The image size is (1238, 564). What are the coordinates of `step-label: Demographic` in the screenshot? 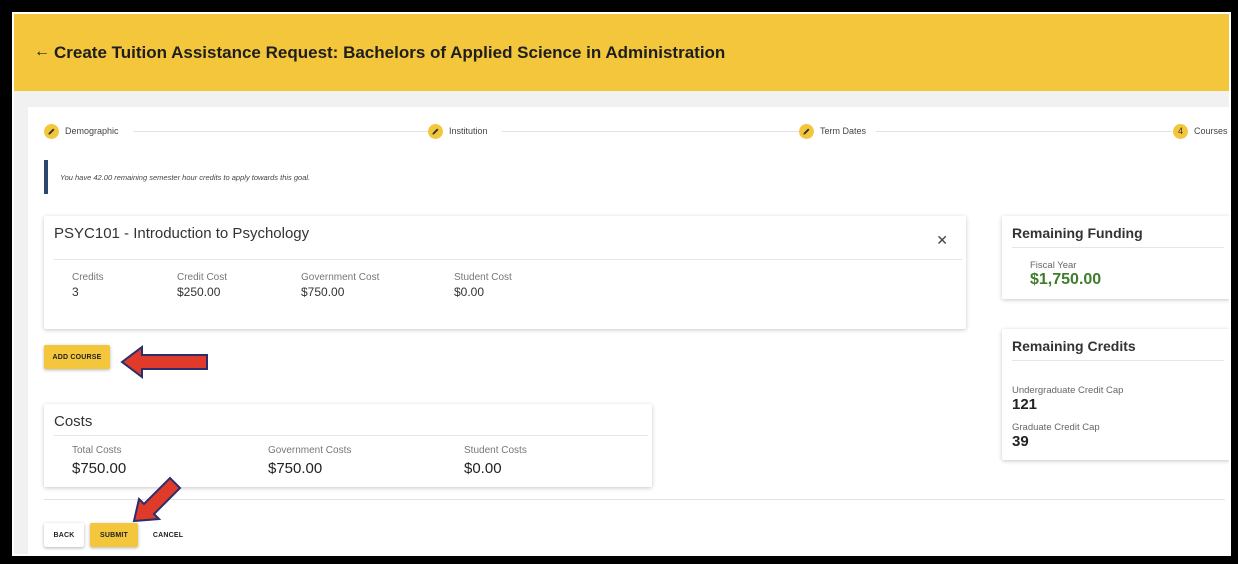 It's located at (92, 131).